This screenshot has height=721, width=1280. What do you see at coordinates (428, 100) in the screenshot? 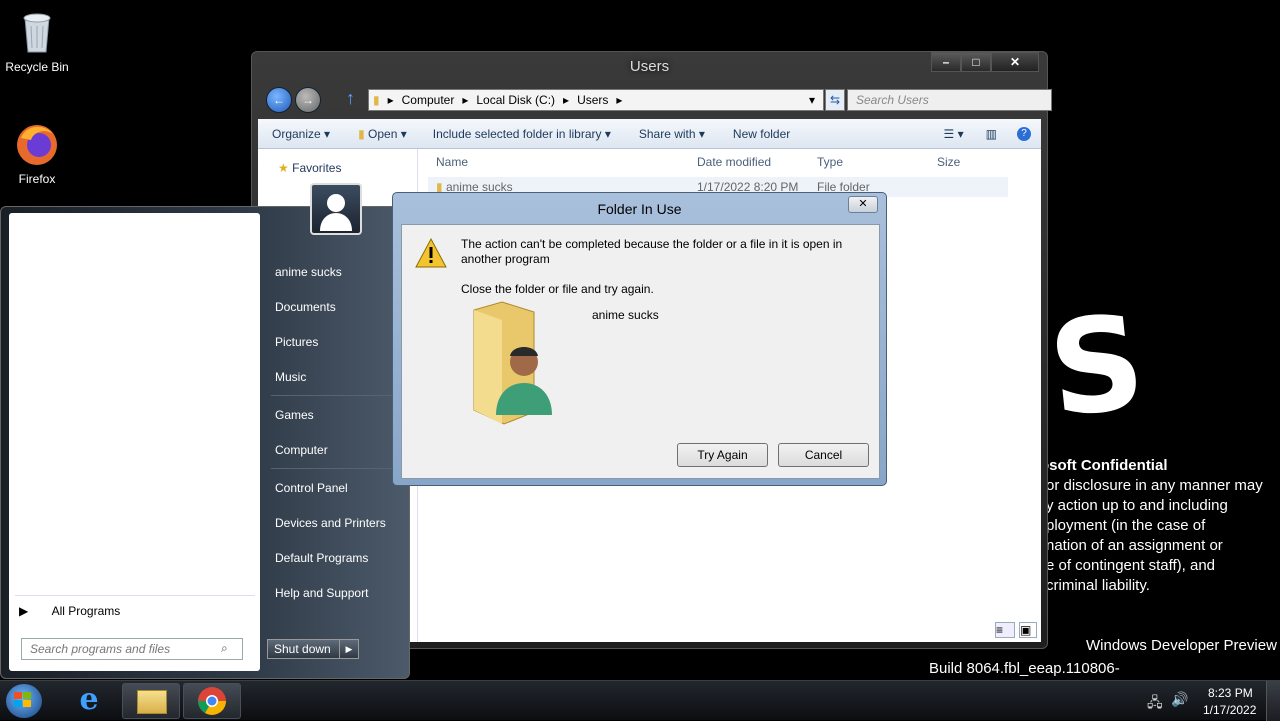
I see `breadcrumb-computer: Computer` at bounding box center [428, 100].